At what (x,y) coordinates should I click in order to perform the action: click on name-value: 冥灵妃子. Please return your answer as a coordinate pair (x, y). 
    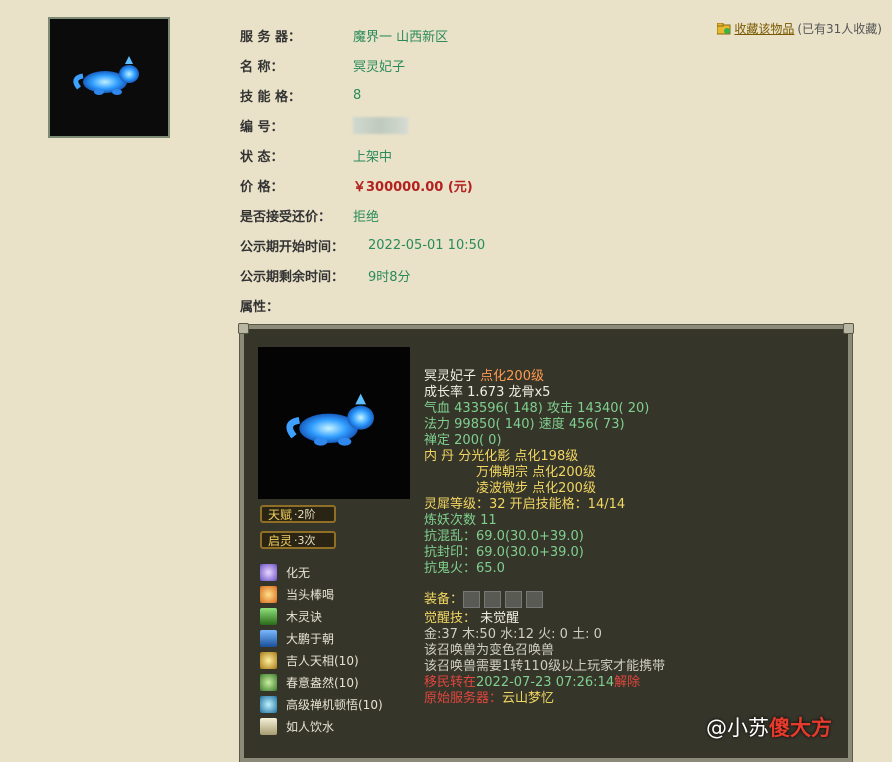
    Looking at the image, I should click on (379, 67).